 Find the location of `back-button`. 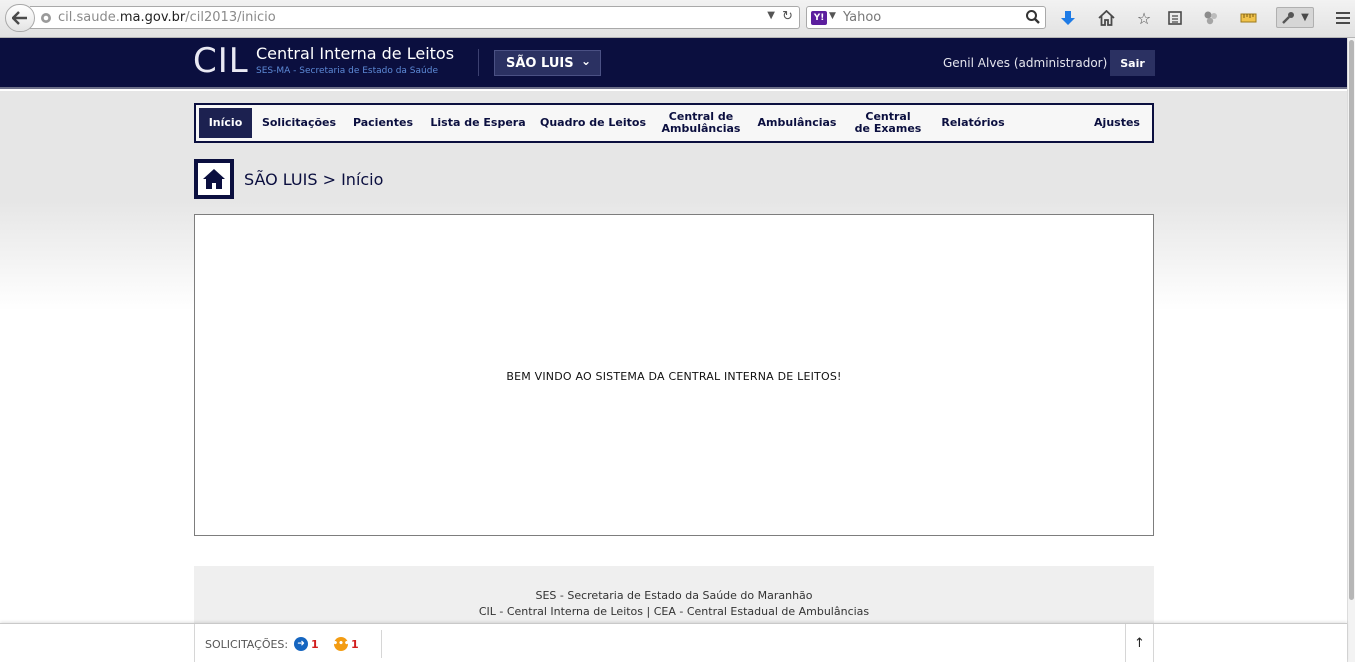

back-button is located at coordinates (20, 18).